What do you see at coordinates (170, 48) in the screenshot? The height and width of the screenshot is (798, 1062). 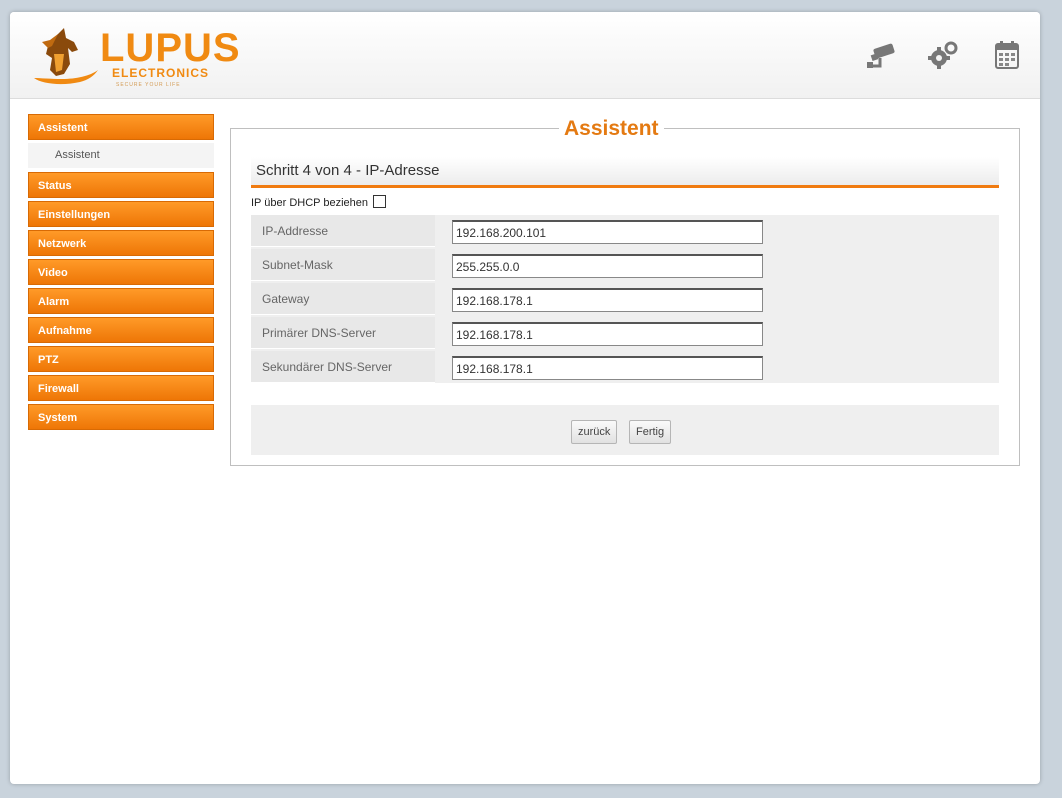 I see `brand-name: LUPUS` at bounding box center [170, 48].